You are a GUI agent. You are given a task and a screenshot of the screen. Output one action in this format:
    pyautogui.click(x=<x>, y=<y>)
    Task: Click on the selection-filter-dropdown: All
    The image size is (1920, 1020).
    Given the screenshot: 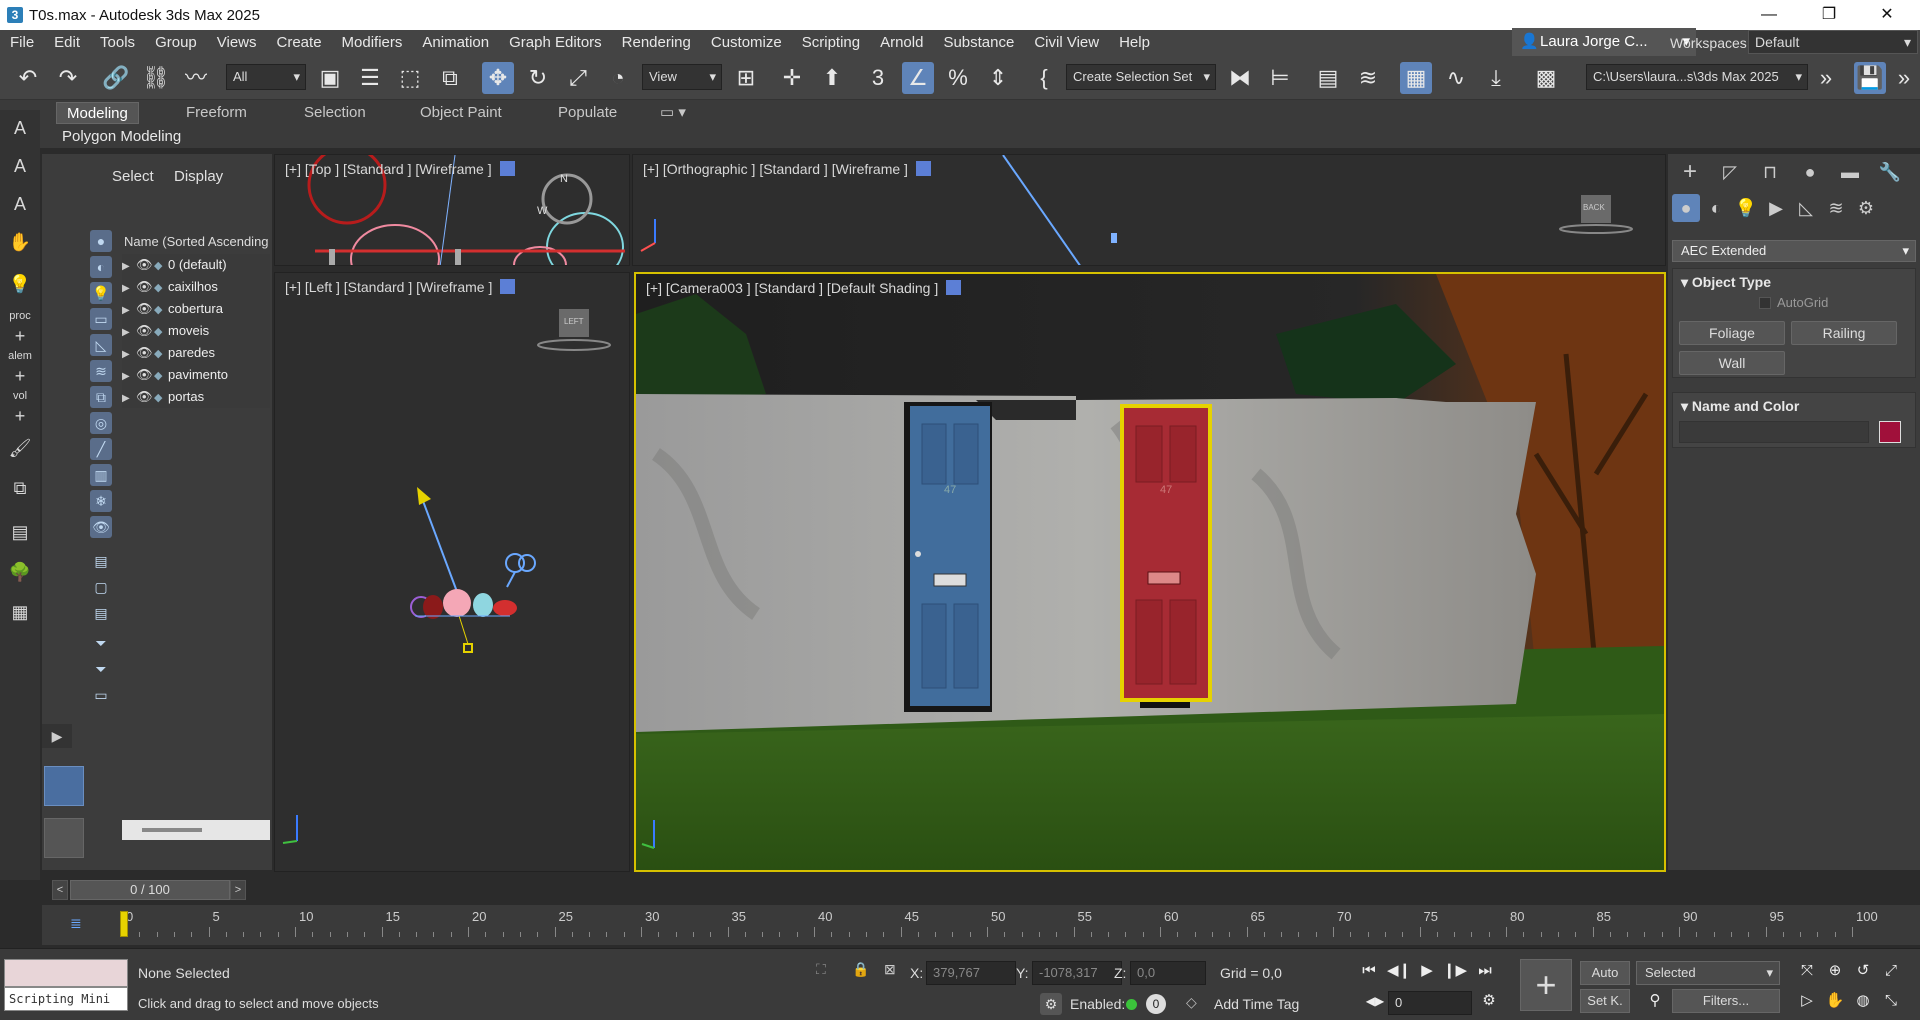 What is the action you would take?
    pyautogui.click(x=266, y=77)
    